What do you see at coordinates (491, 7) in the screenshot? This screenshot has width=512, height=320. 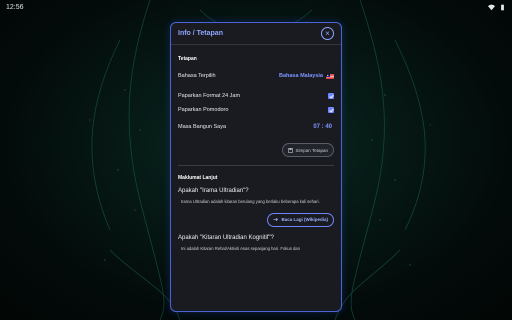 I see `wifi-icon` at bounding box center [491, 7].